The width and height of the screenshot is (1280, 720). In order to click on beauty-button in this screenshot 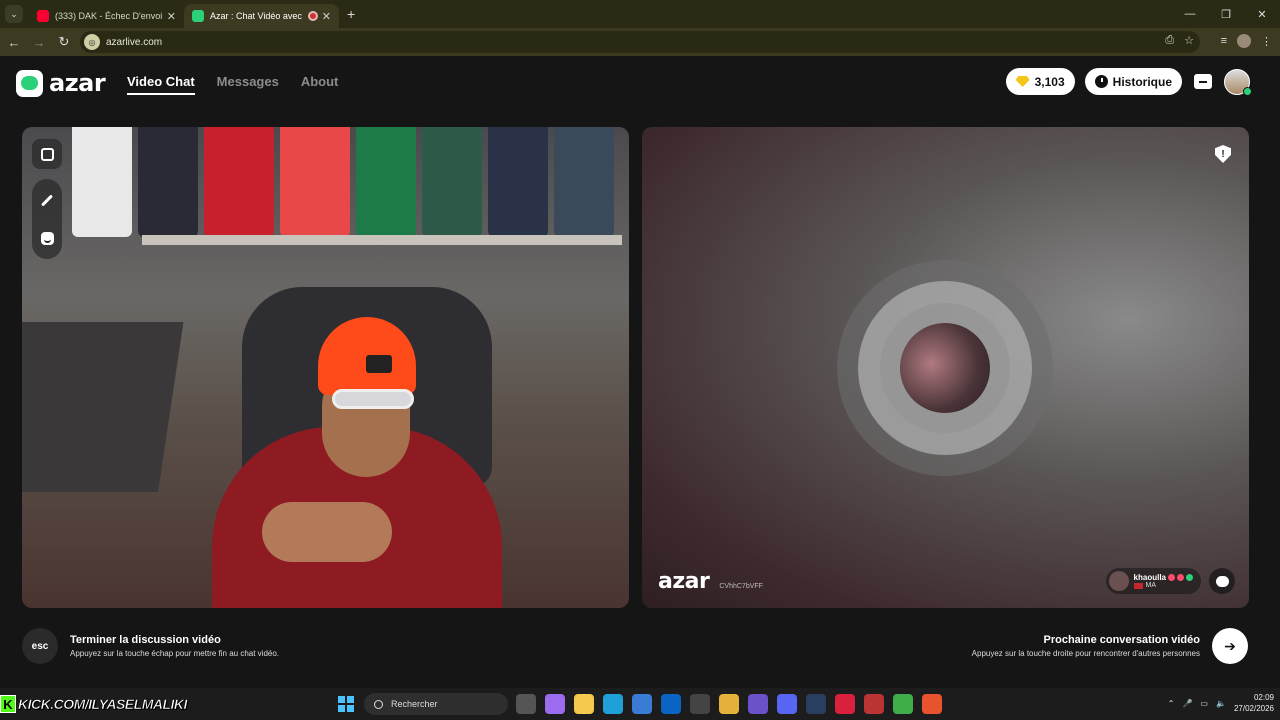, I will do `click(47, 200)`.